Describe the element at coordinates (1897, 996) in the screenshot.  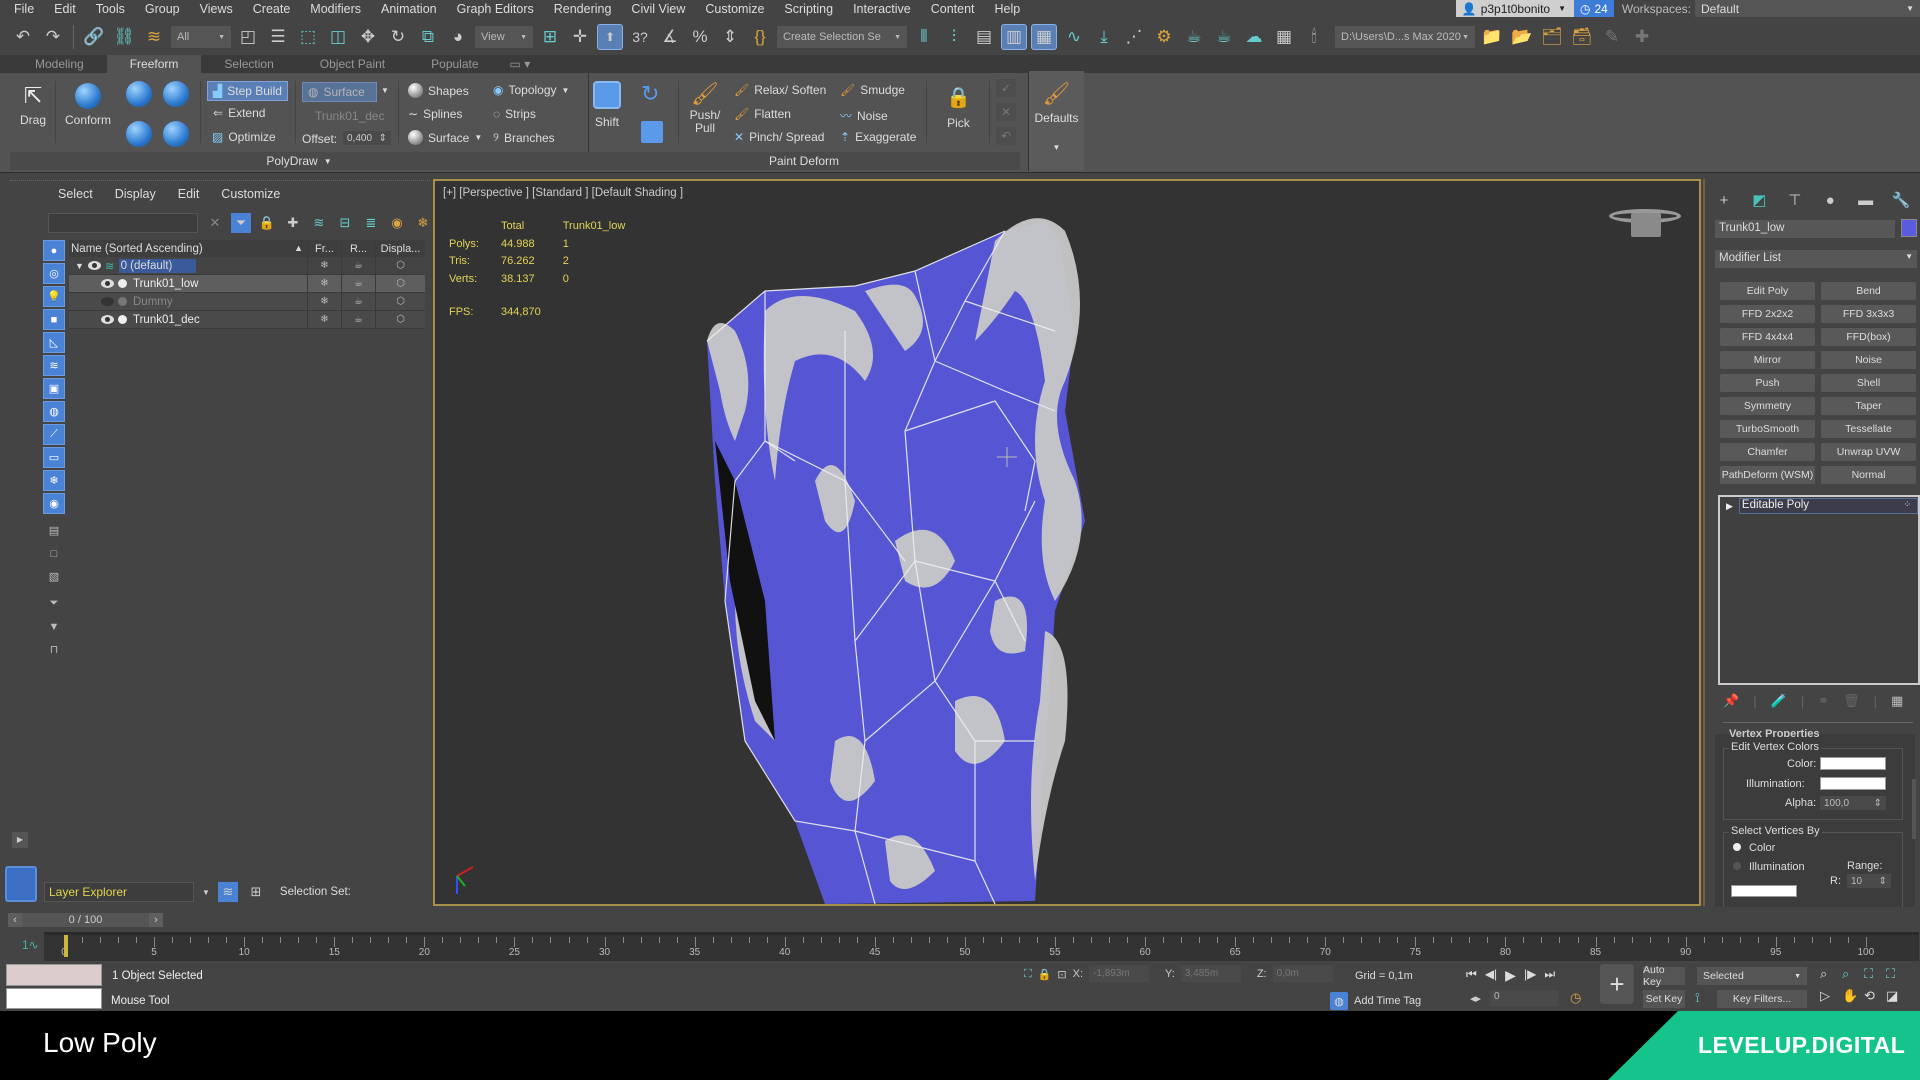
I see `maximize-viewport-button: ◪` at that location.